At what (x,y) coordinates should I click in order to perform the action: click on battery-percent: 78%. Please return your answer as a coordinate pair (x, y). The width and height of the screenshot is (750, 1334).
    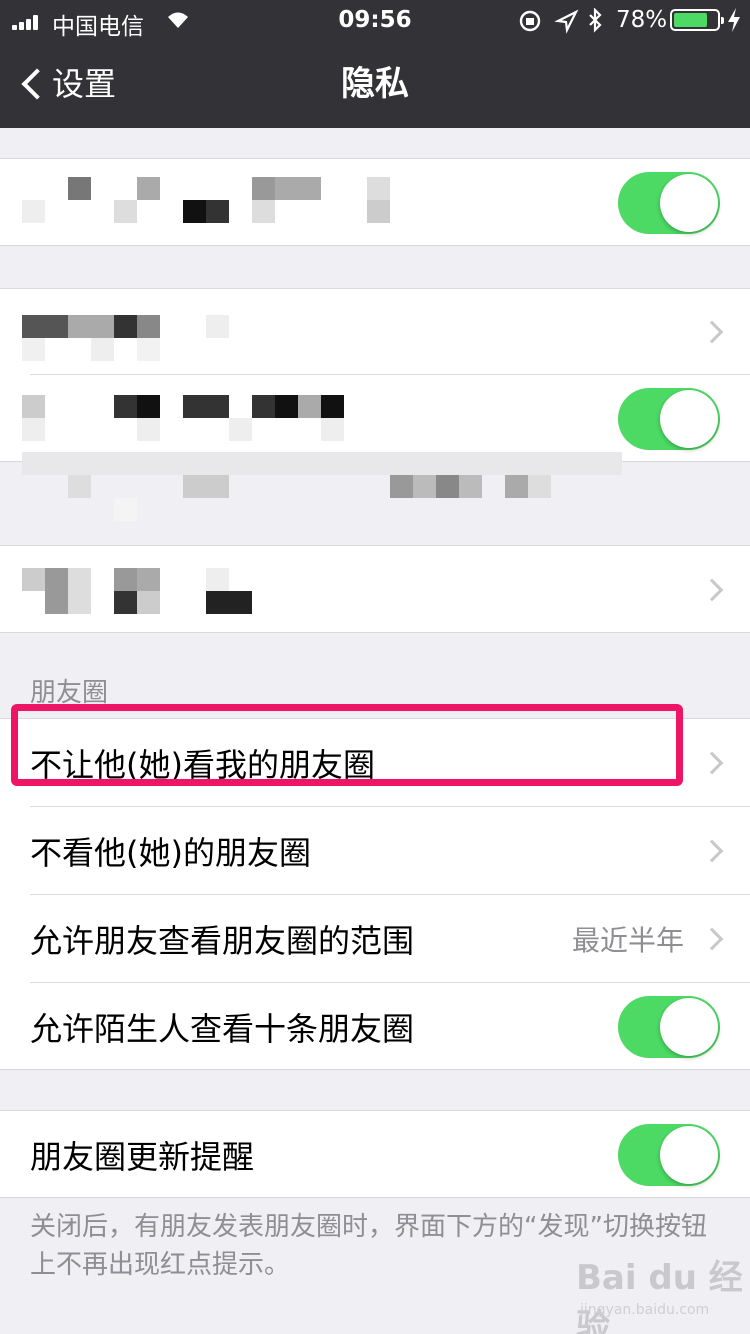
    Looking at the image, I should click on (642, 20).